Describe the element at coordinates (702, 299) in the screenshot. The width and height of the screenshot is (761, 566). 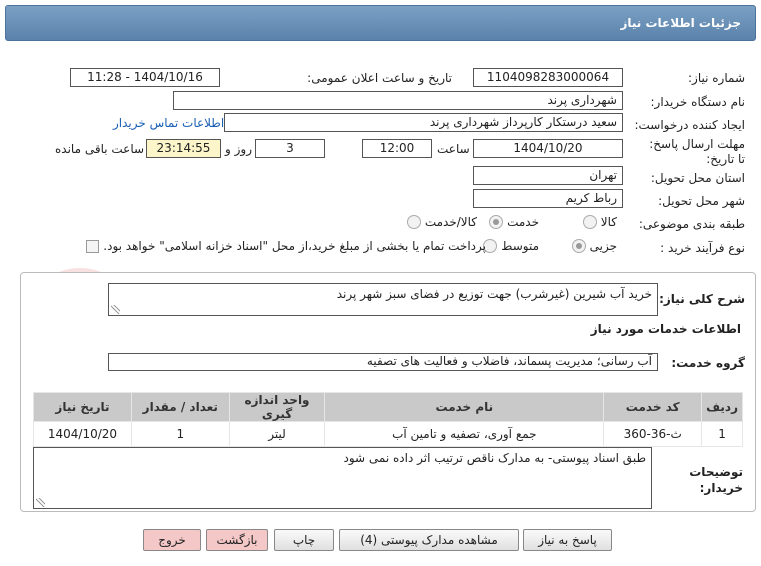
I see `summary-label: شرح کلی نیاز:` at that location.